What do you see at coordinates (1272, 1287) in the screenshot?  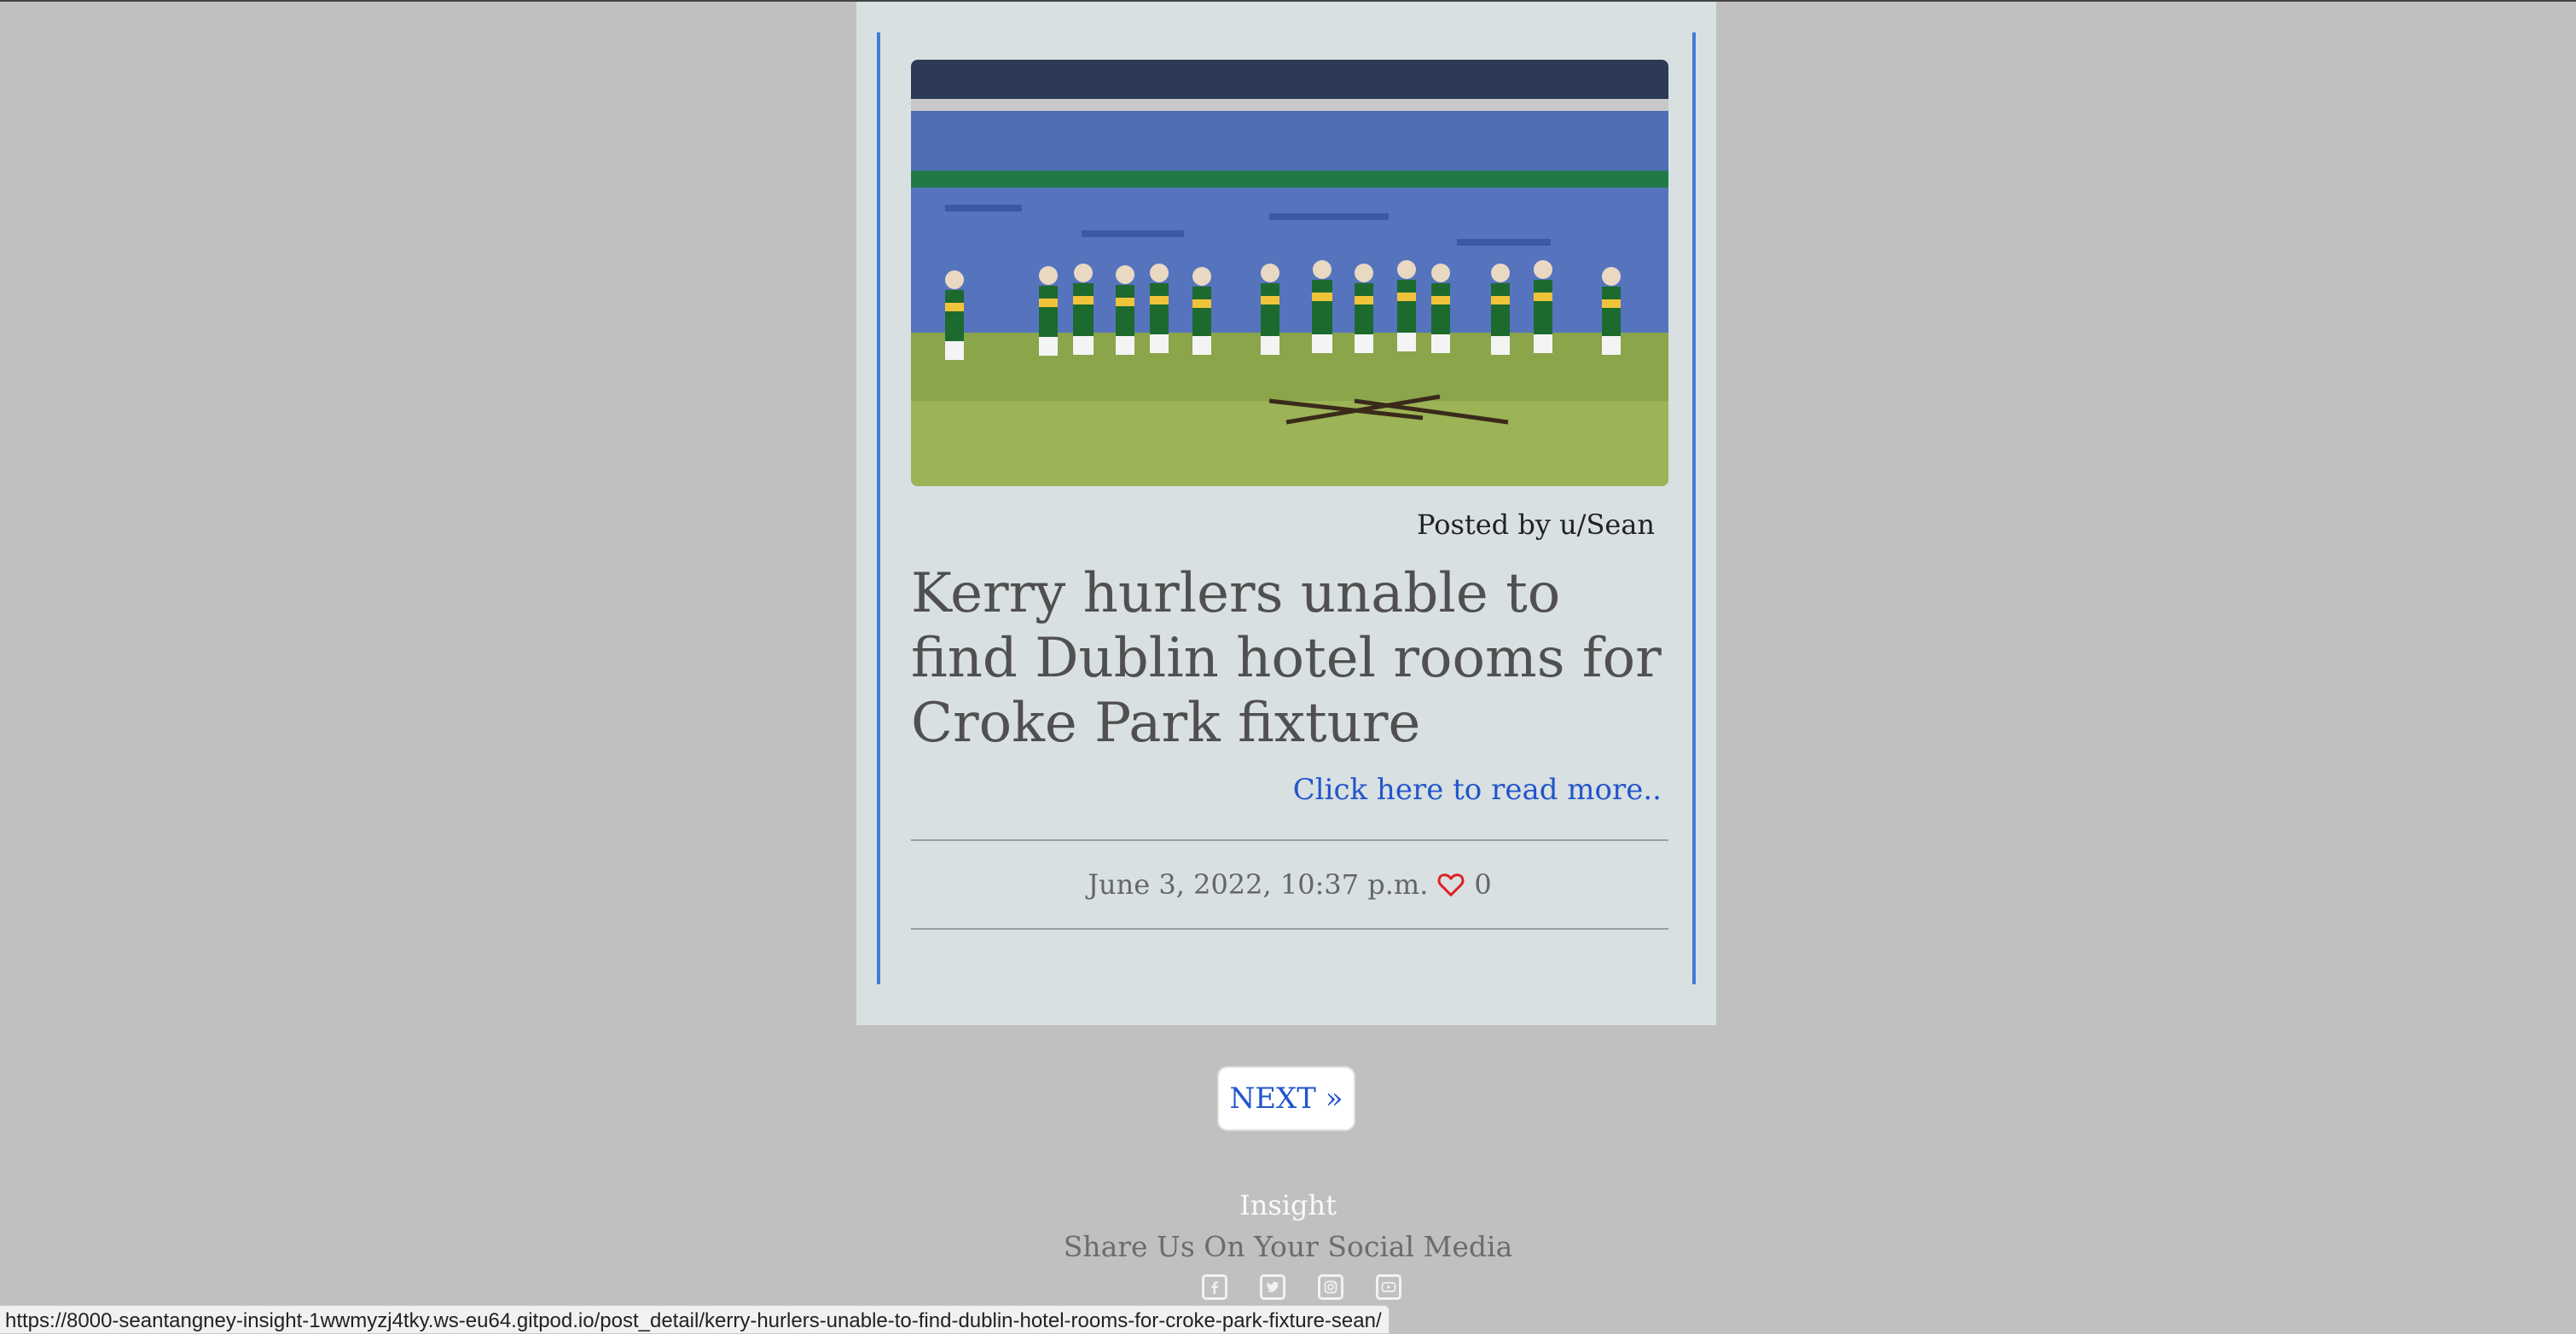 I see `twitter-icon` at bounding box center [1272, 1287].